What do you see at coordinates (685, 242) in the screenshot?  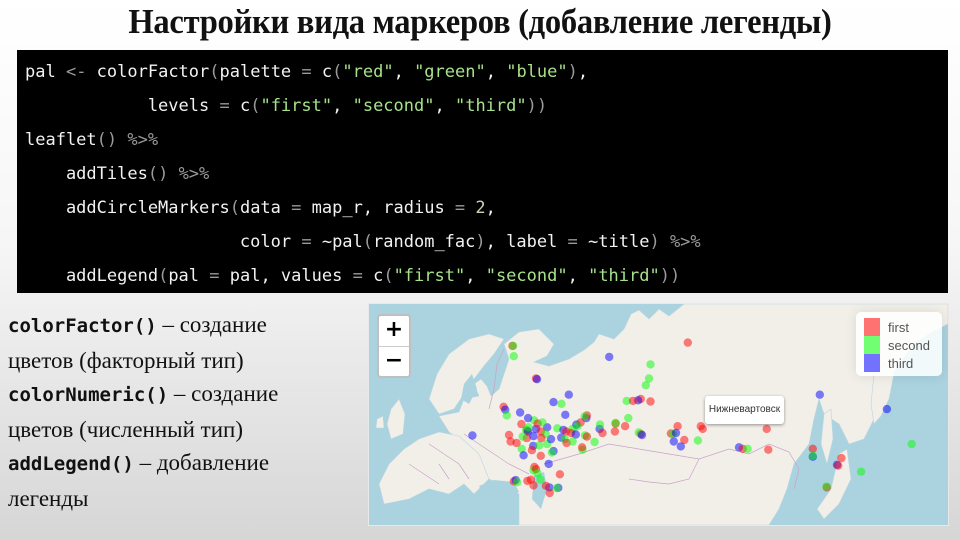 I see `code-token: %>%` at bounding box center [685, 242].